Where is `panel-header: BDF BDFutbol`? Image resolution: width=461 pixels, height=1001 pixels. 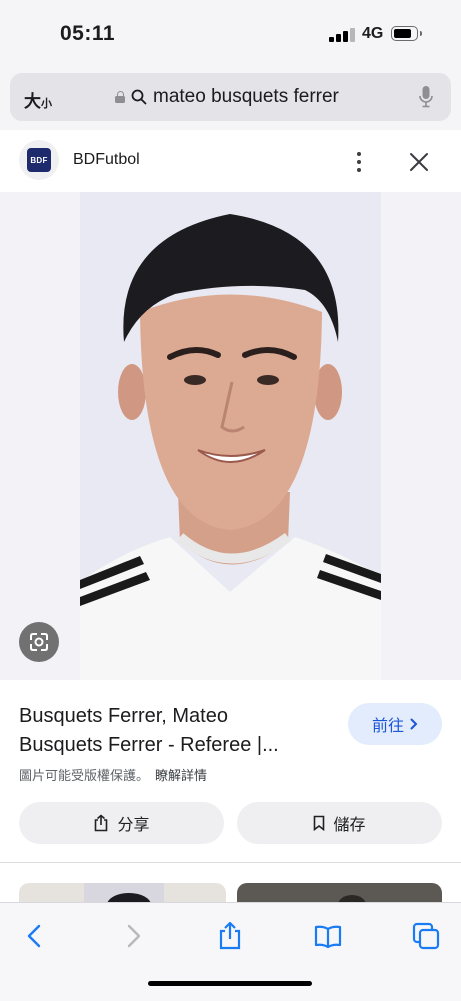
panel-header: BDF BDFutbol is located at coordinates (230, 161).